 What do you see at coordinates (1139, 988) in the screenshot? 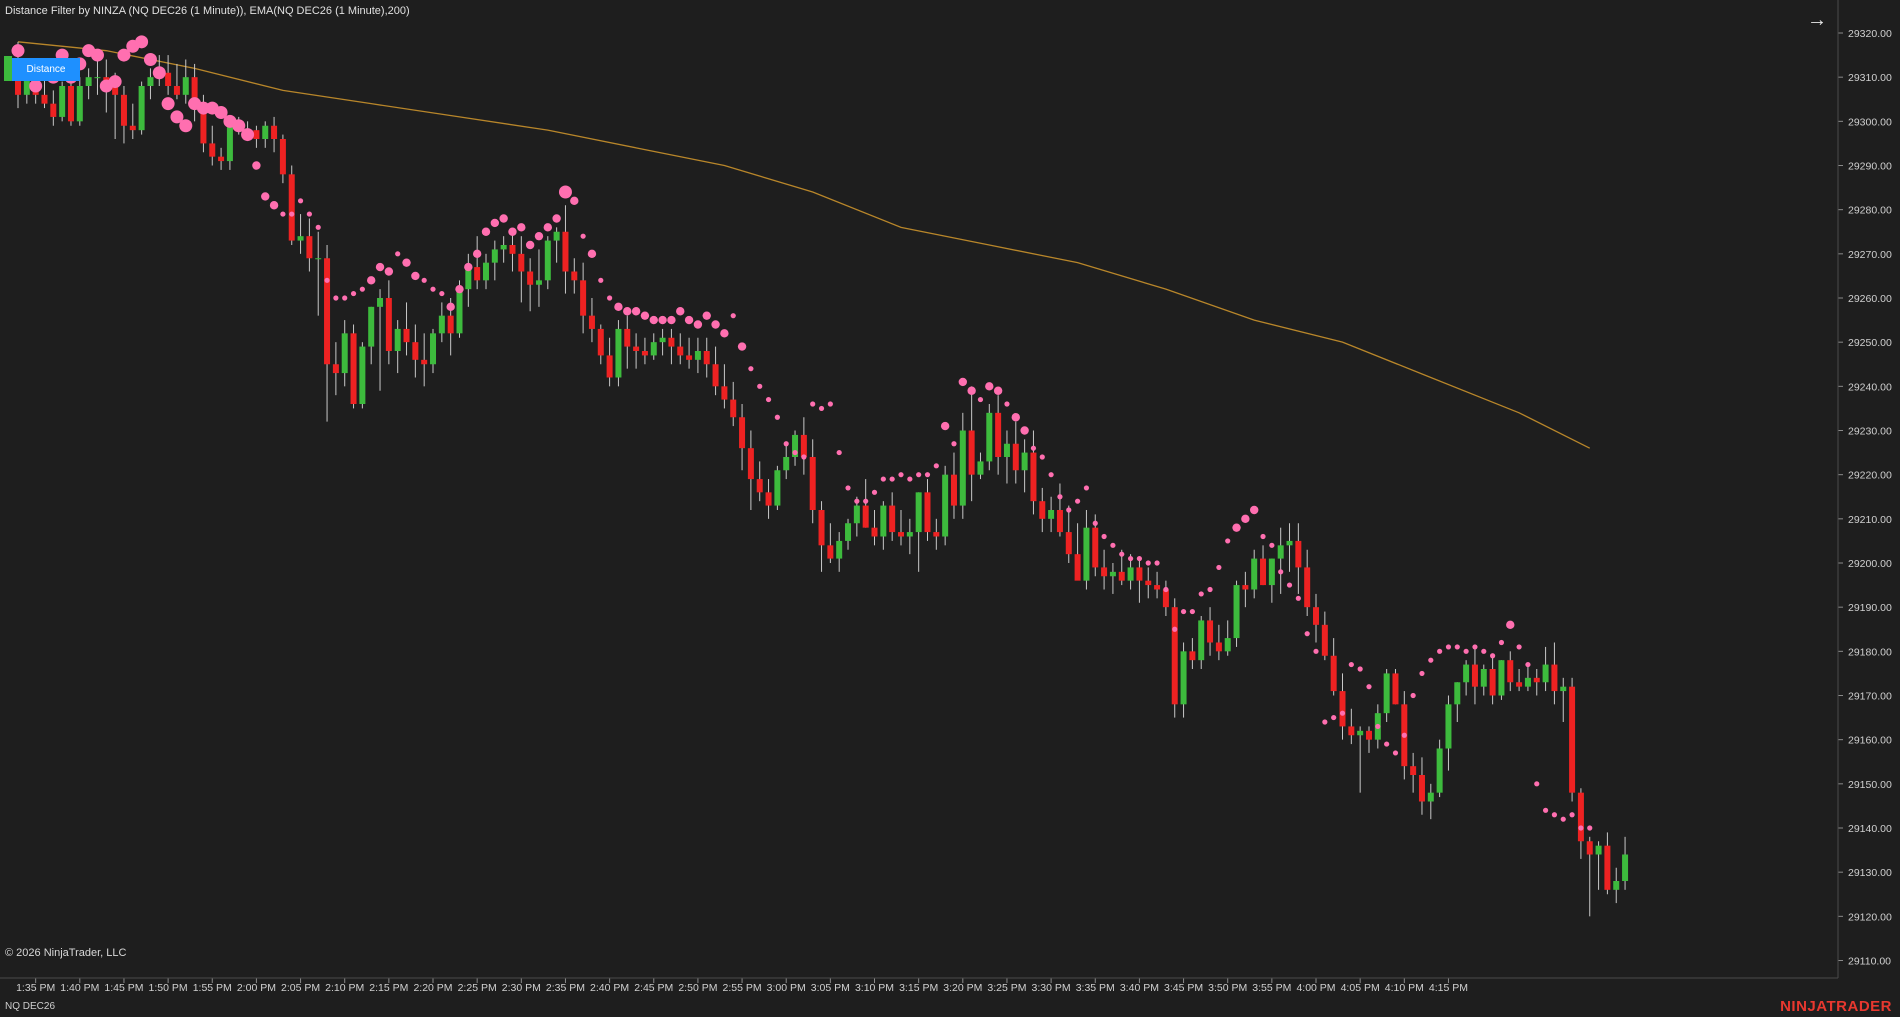
I see `time-tick-label: 3:40 PM` at bounding box center [1139, 988].